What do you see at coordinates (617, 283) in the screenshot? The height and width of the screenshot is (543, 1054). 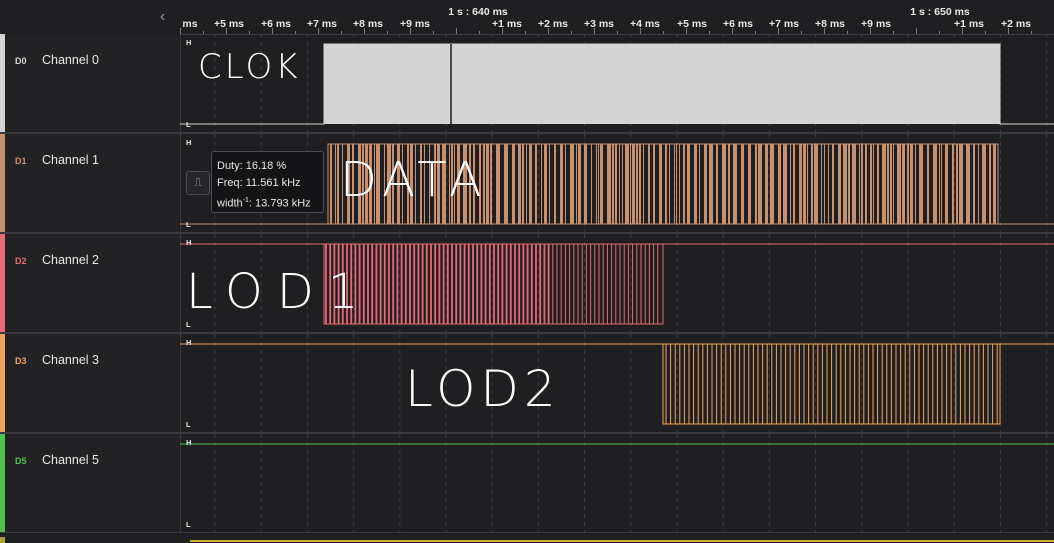 I see `waveform-area: H L LOD1` at bounding box center [617, 283].